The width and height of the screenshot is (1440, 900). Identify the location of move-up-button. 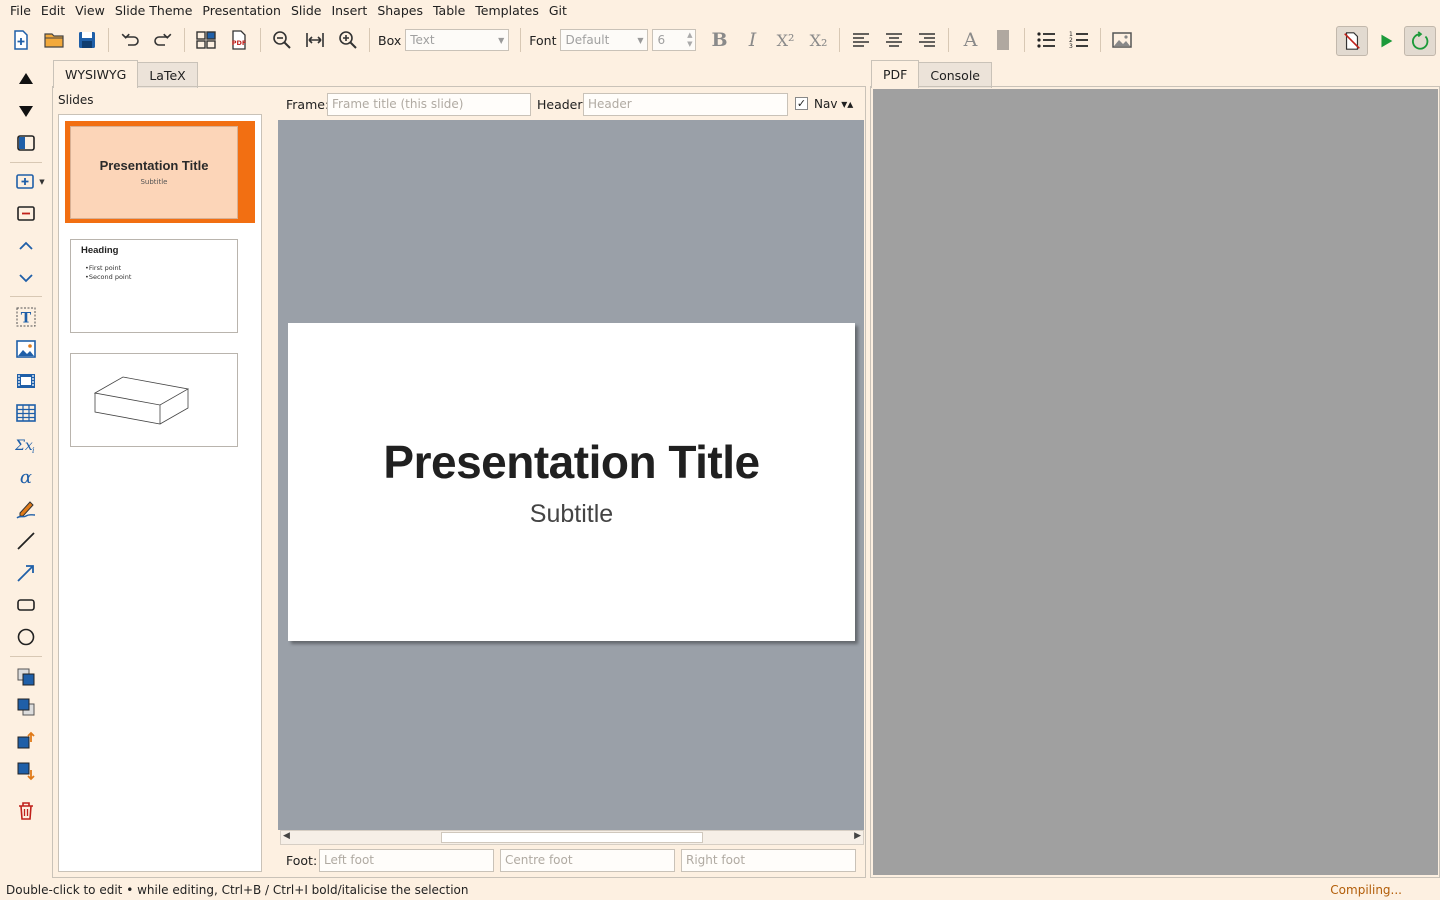
(26, 79).